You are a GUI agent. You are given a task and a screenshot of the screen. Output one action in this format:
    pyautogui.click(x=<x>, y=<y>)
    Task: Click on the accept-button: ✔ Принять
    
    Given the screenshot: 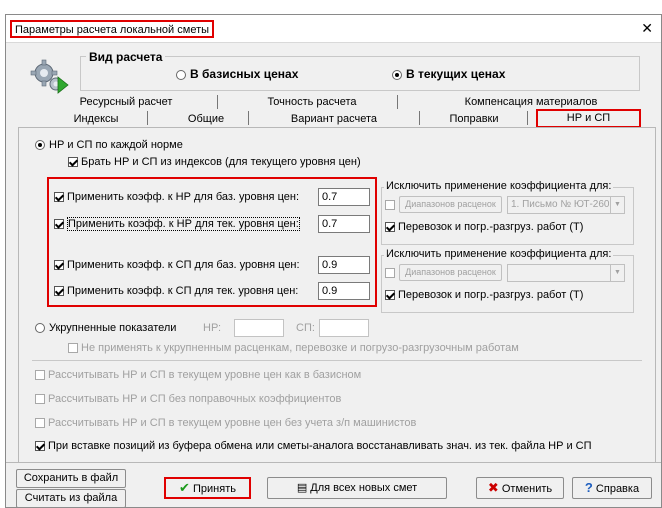 What is the action you would take?
    pyautogui.click(x=207, y=488)
    